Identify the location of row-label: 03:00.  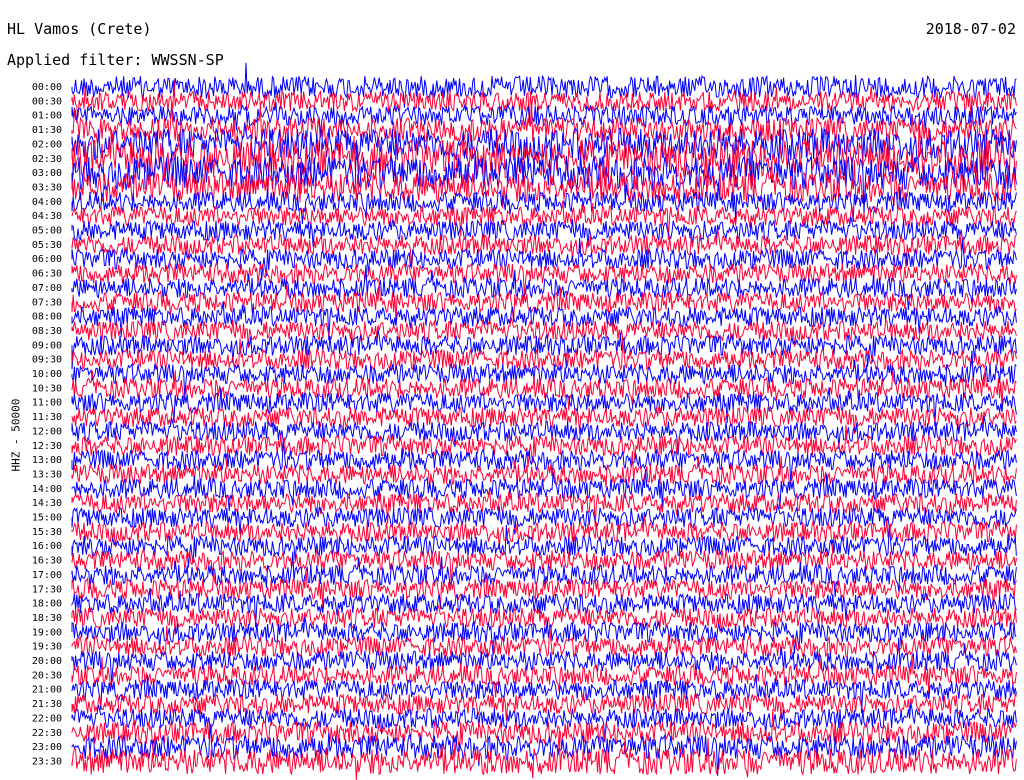
(47, 173).